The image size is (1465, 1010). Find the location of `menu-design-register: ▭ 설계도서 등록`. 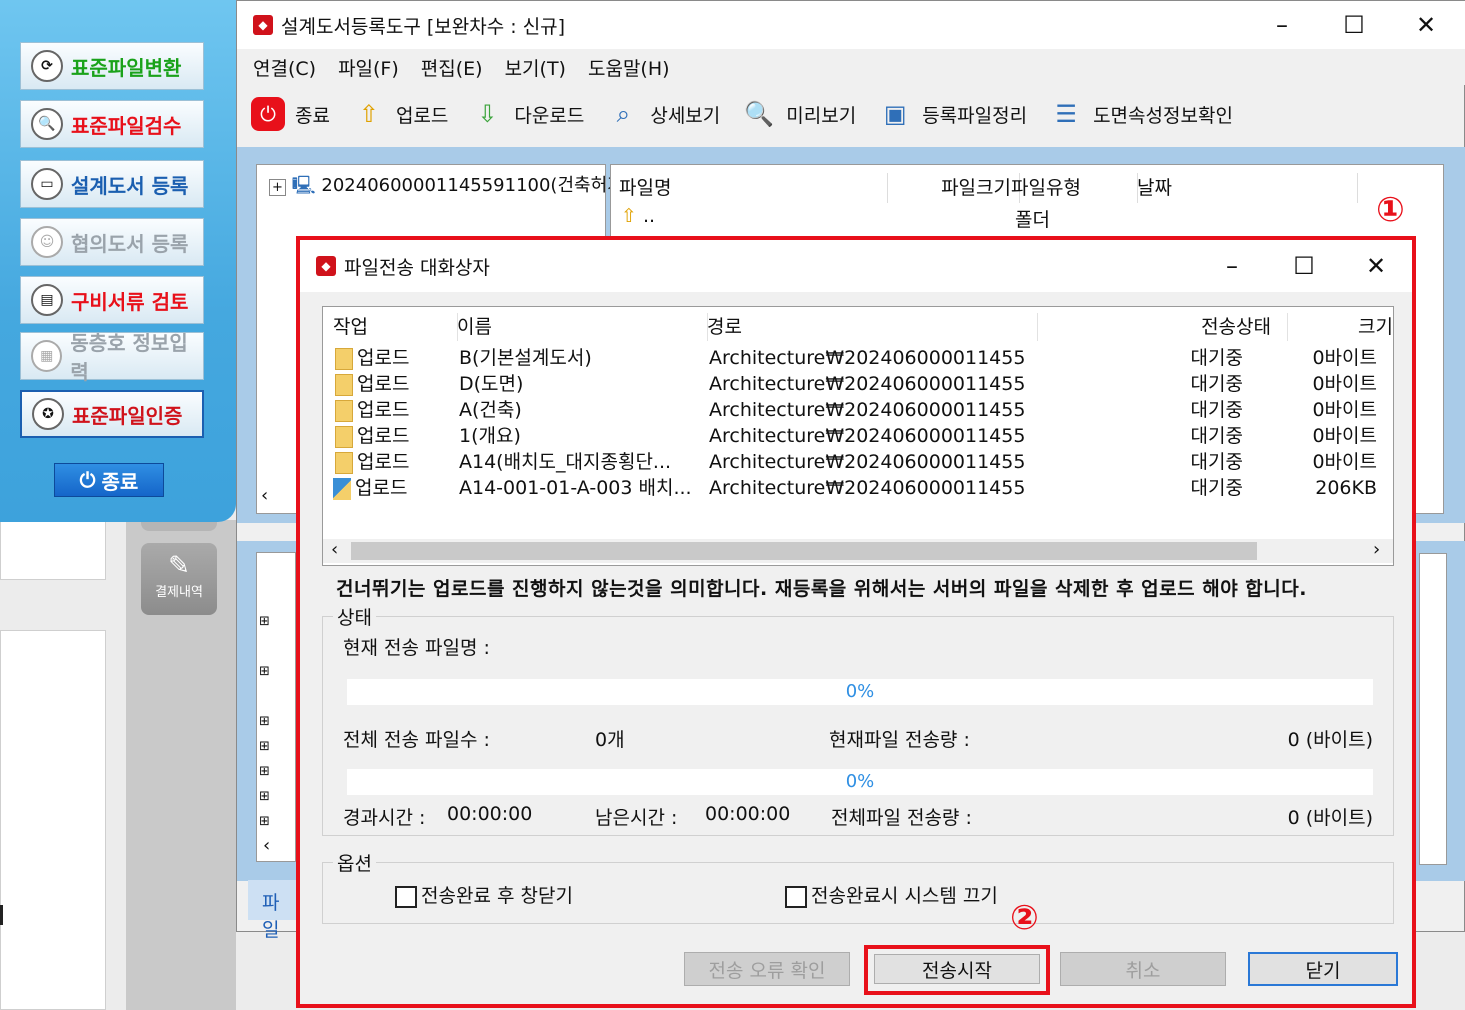

menu-design-register: ▭ 설계도서 등록 is located at coordinates (112, 184).